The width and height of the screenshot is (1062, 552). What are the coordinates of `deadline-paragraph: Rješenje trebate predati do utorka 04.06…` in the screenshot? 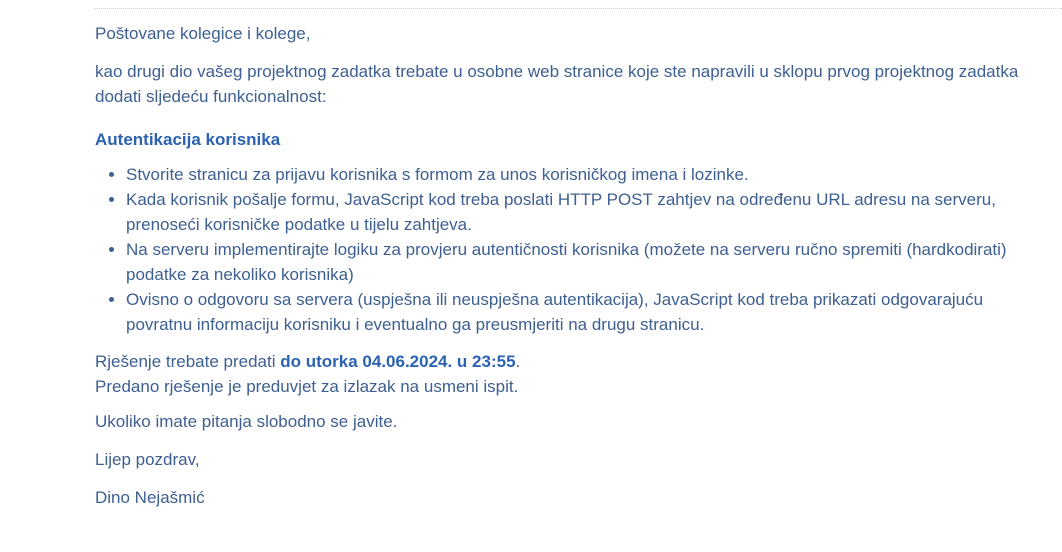 It's located at (572, 374).